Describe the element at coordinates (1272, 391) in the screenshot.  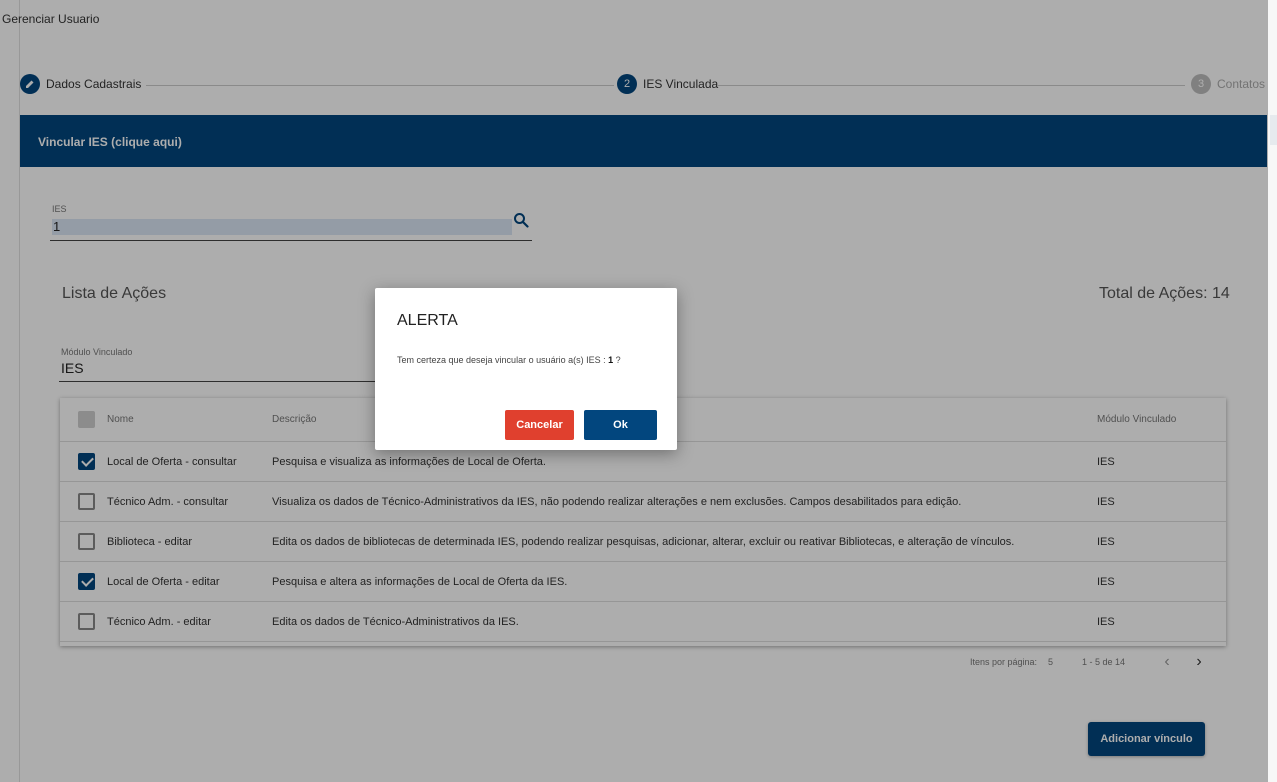
I see `backdrop-edge` at that location.